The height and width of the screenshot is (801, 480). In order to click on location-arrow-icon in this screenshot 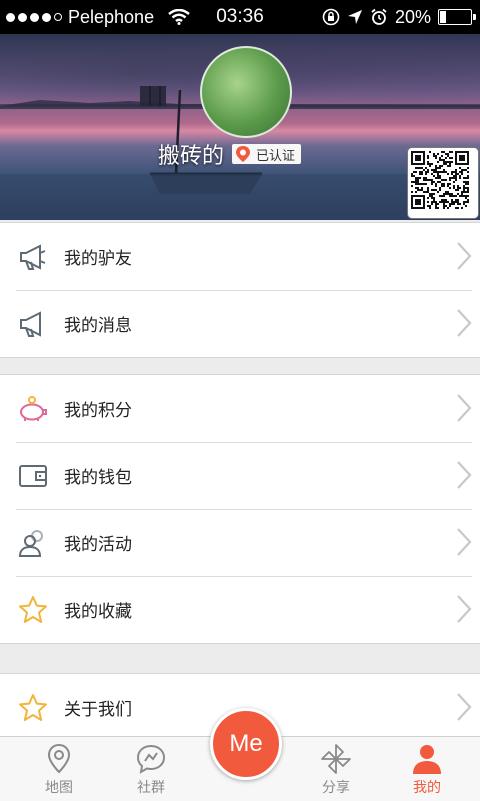, I will do `click(354, 17)`.